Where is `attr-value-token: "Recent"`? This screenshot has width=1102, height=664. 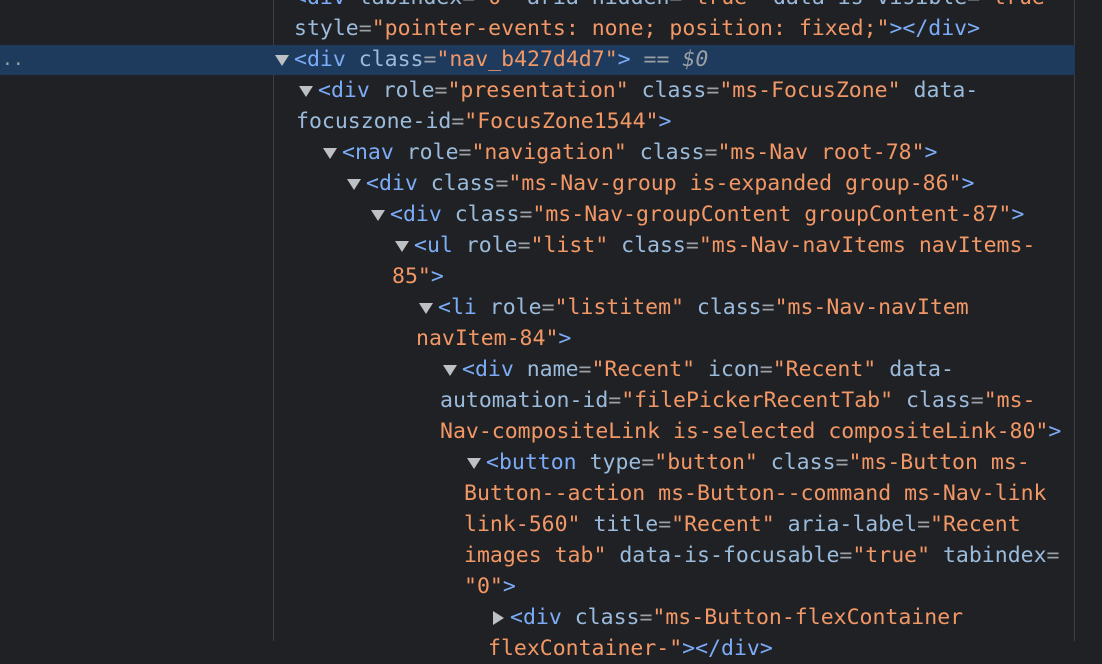 attr-value-token: "Recent" is located at coordinates (831, 369).